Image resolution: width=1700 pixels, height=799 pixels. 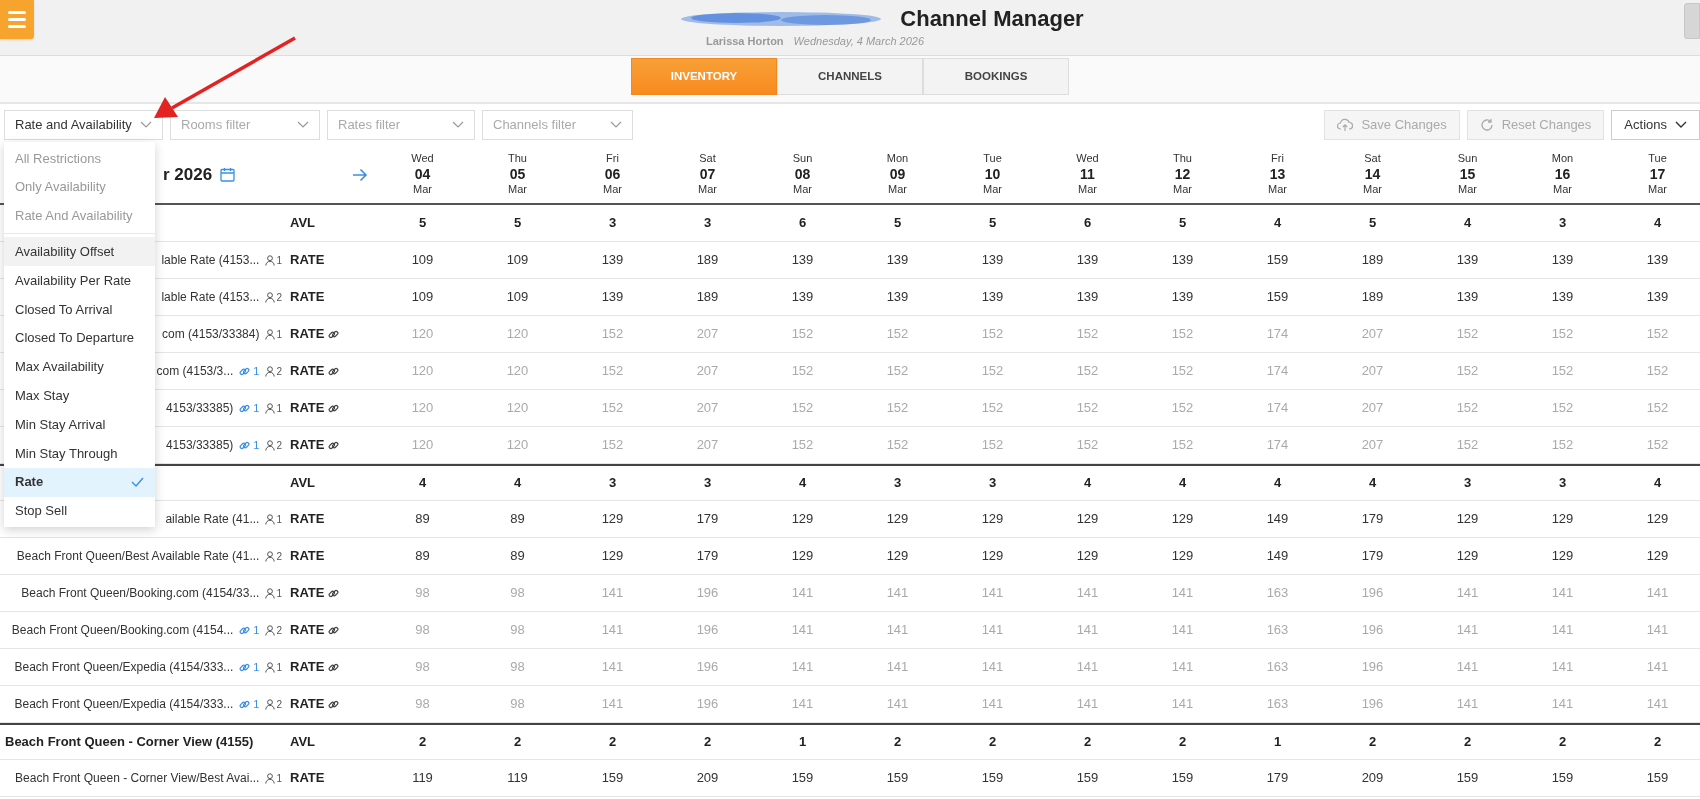 I want to click on next-arrow-icon, so click(x=360, y=174).